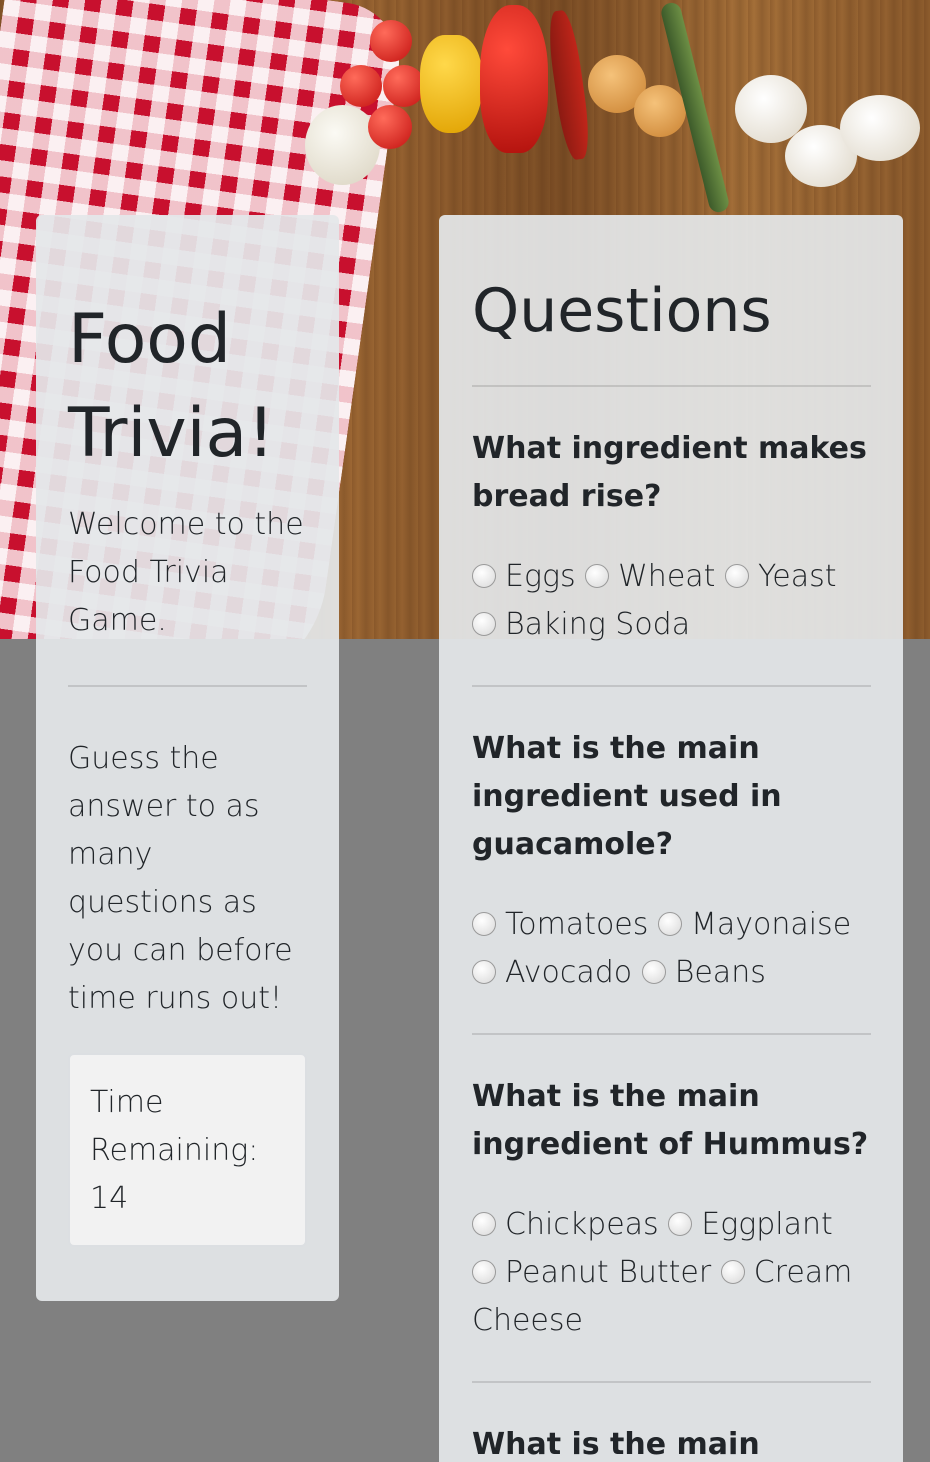  What do you see at coordinates (767, 1224) in the screenshot?
I see `answer-label: Eggplant` at bounding box center [767, 1224].